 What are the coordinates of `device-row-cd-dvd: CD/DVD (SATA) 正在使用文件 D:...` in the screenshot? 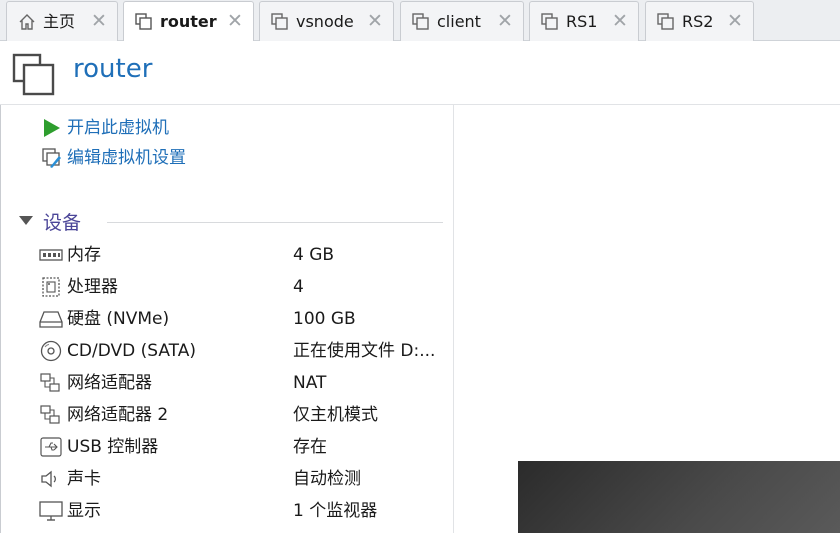 It's located at (244, 351).